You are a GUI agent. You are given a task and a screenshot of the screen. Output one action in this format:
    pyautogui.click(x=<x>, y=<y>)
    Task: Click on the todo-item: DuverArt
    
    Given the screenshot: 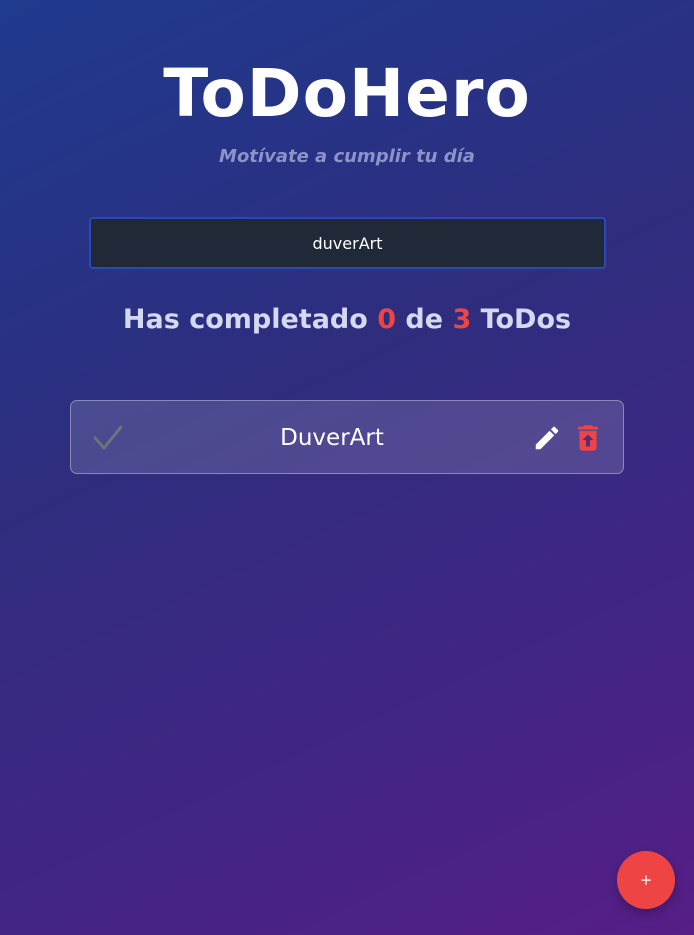 What is the action you would take?
    pyautogui.click(x=347, y=437)
    